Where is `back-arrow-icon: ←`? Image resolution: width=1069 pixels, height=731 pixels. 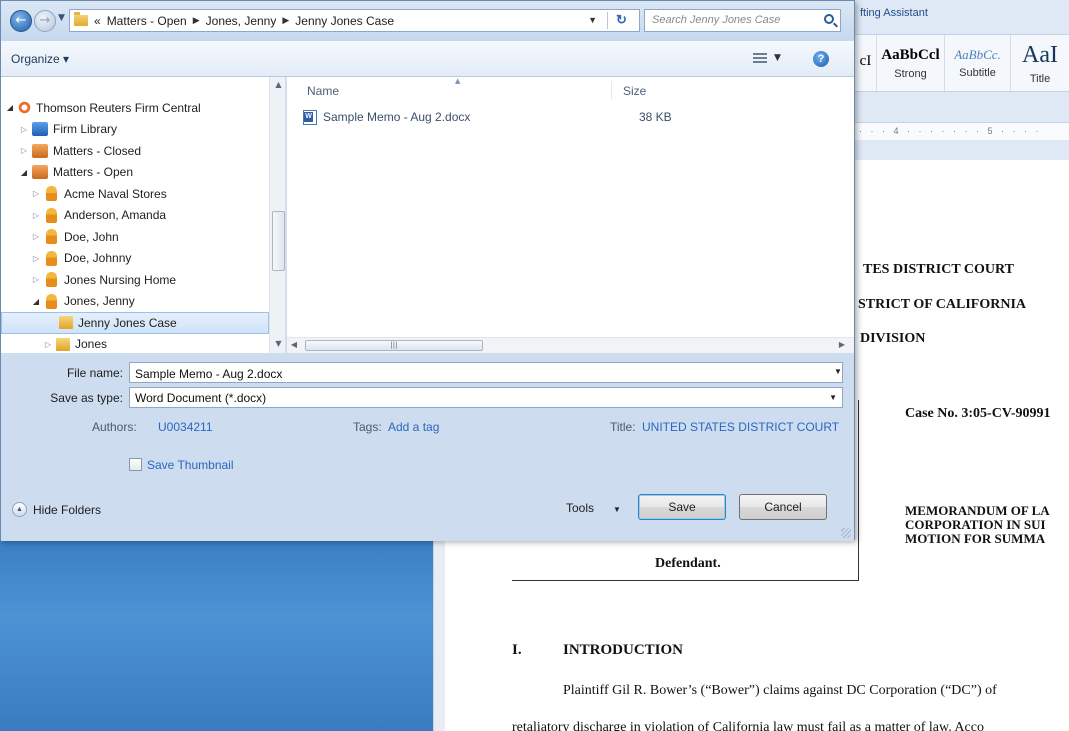 back-arrow-icon: ← is located at coordinates (21, 21).